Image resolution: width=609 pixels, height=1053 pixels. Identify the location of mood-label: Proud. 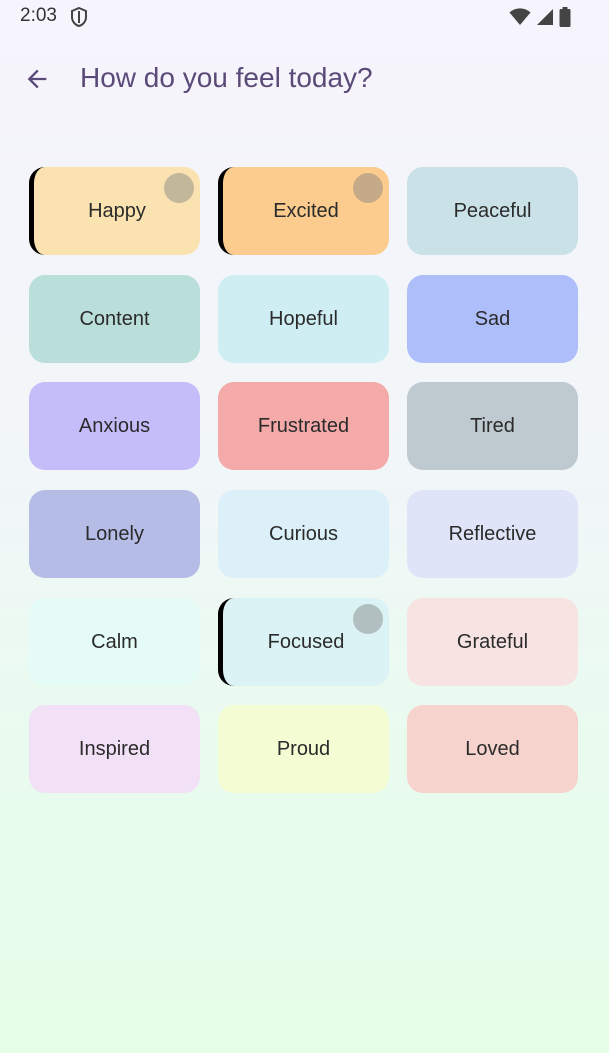
(303, 748).